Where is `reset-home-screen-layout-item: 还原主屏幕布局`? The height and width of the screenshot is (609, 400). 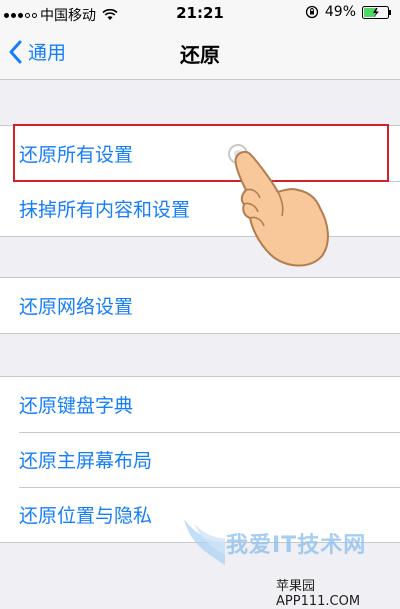
reset-home-screen-layout-item: 还原主屏幕布局 is located at coordinates (200, 459).